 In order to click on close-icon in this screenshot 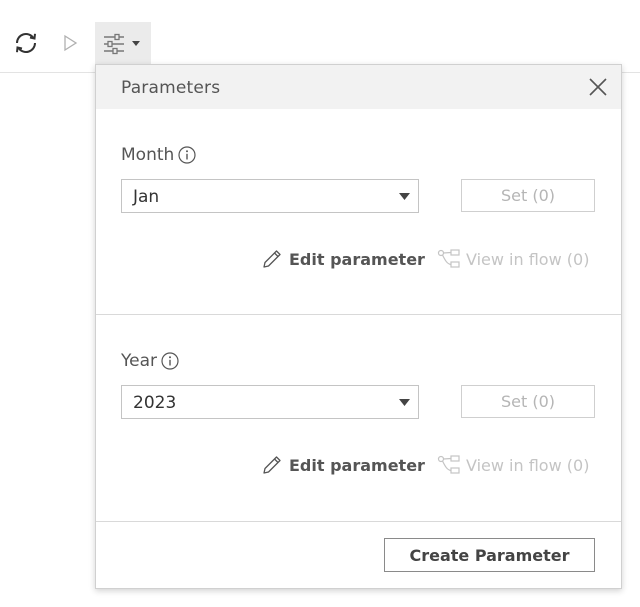, I will do `click(598, 87)`.